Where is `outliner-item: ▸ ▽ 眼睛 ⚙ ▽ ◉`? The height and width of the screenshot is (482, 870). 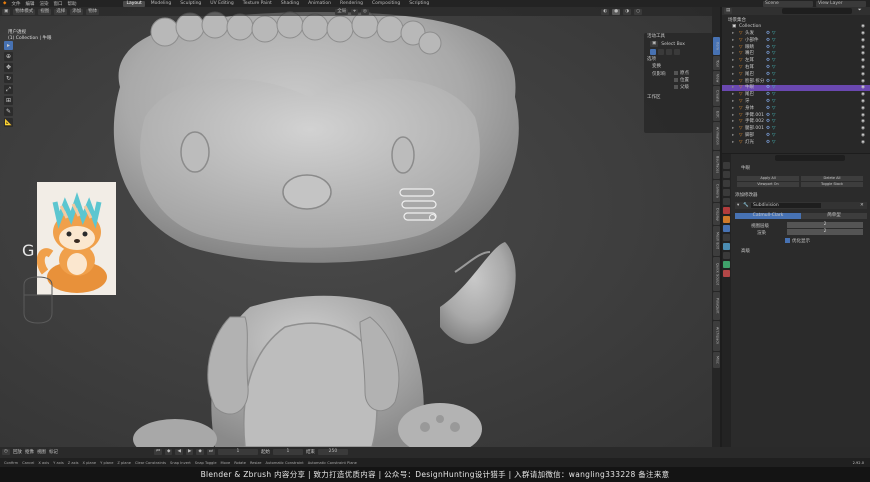
outliner-item: ▸ ▽ 眼睛 ⚙ ▽ ◉ is located at coordinates (796, 48).